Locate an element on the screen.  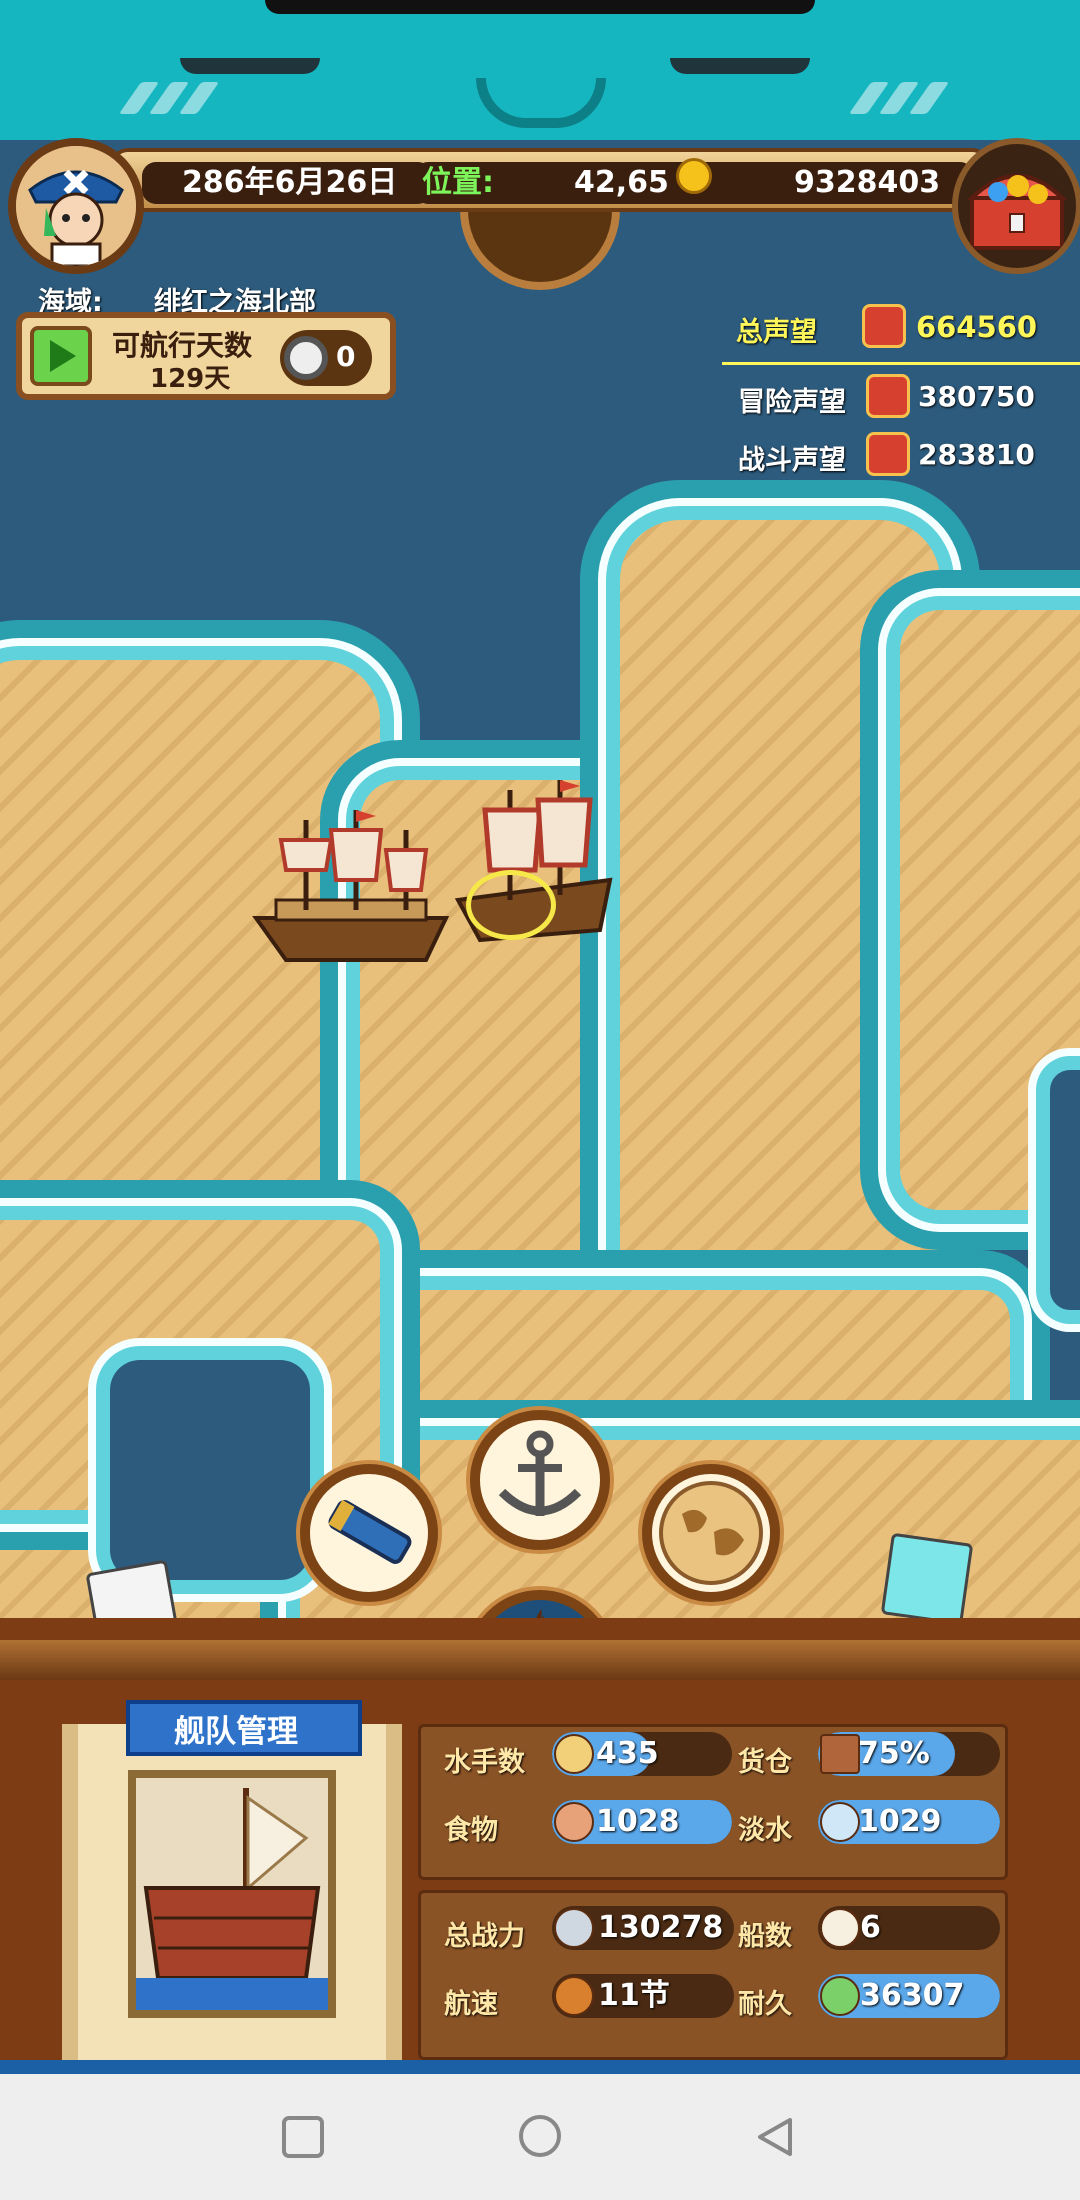
battle-reputation-value: 283810 is located at coordinates (976, 454).